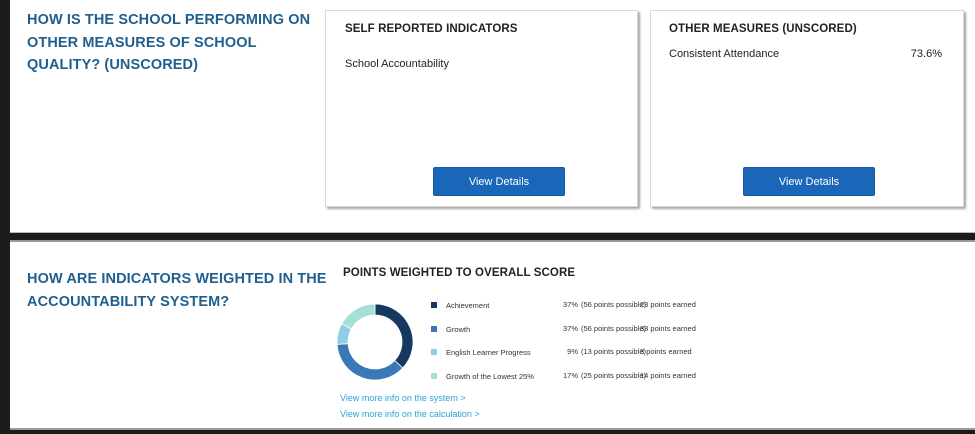 The width and height of the screenshot is (975, 434). I want to click on other-measures-view-details-button: View Details, so click(809, 181).